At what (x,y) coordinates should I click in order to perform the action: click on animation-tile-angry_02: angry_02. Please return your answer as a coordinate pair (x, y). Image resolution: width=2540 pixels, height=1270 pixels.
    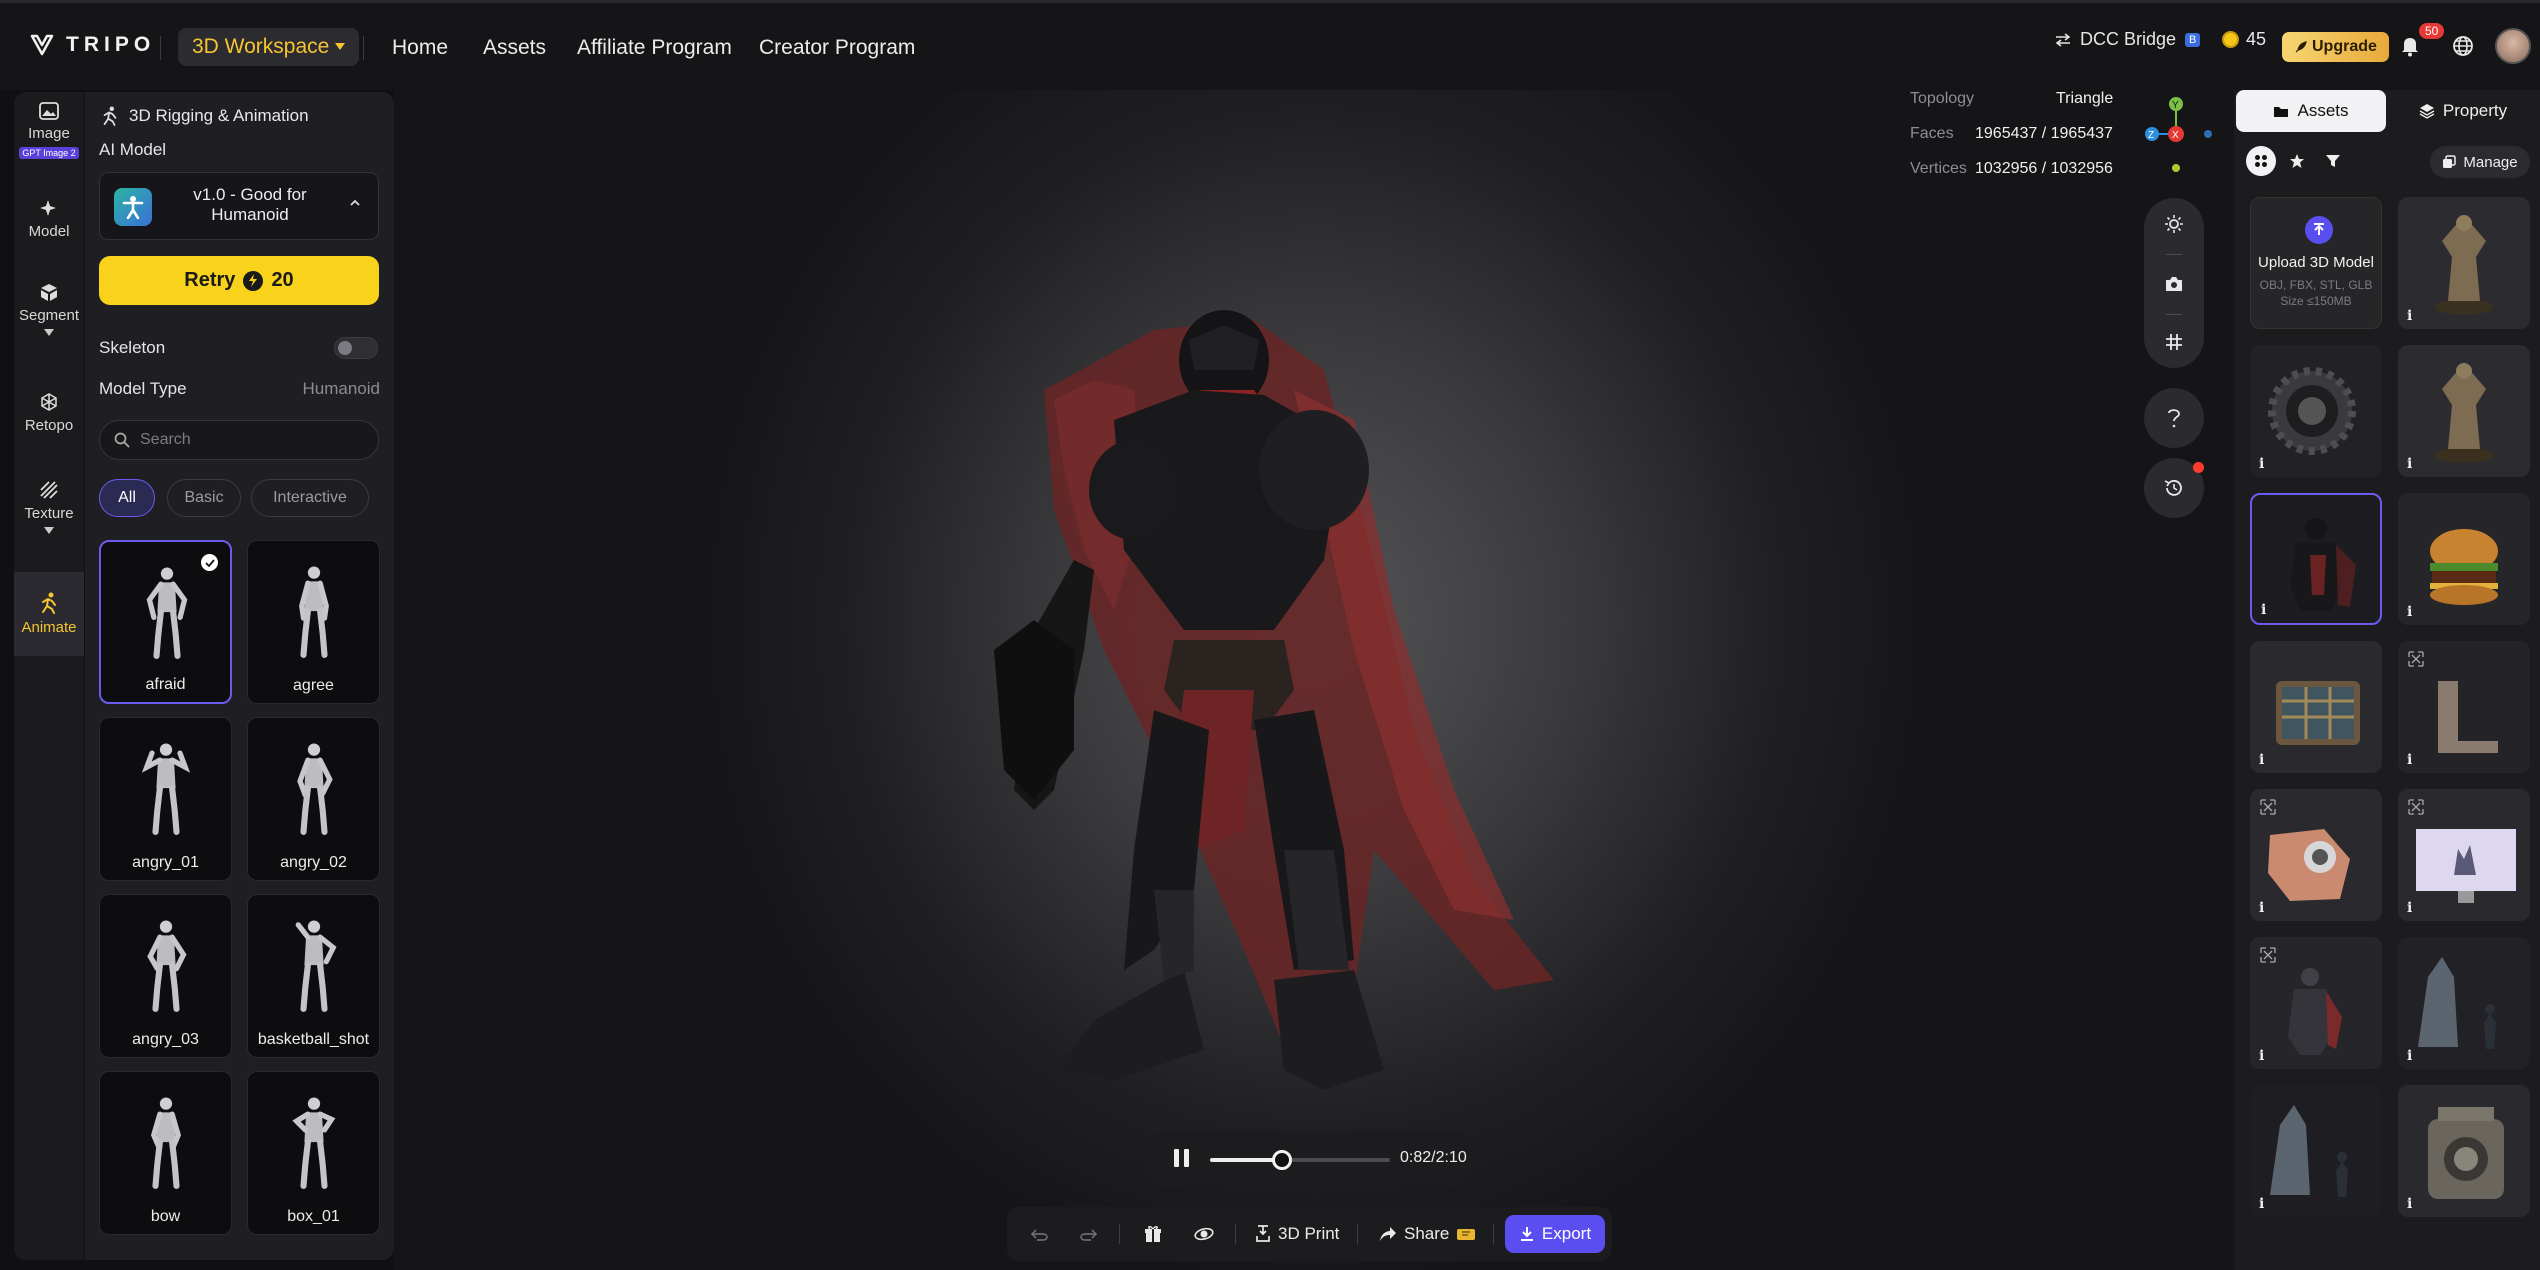
    Looking at the image, I should click on (313, 799).